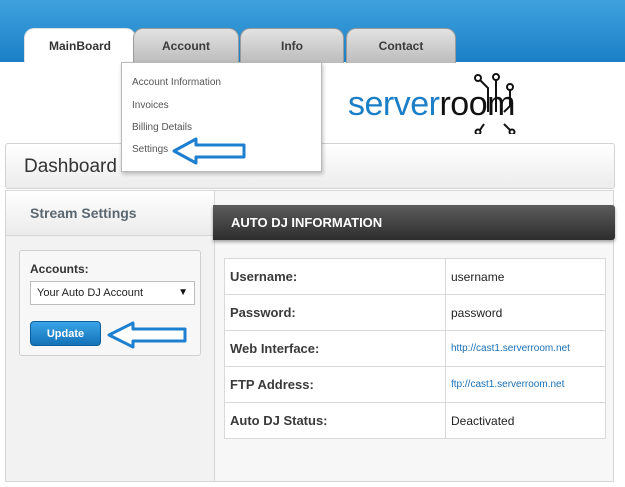 The height and width of the screenshot is (487, 625). I want to click on autodj-title: AUTO DJ INFORMATION, so click(307, 222).